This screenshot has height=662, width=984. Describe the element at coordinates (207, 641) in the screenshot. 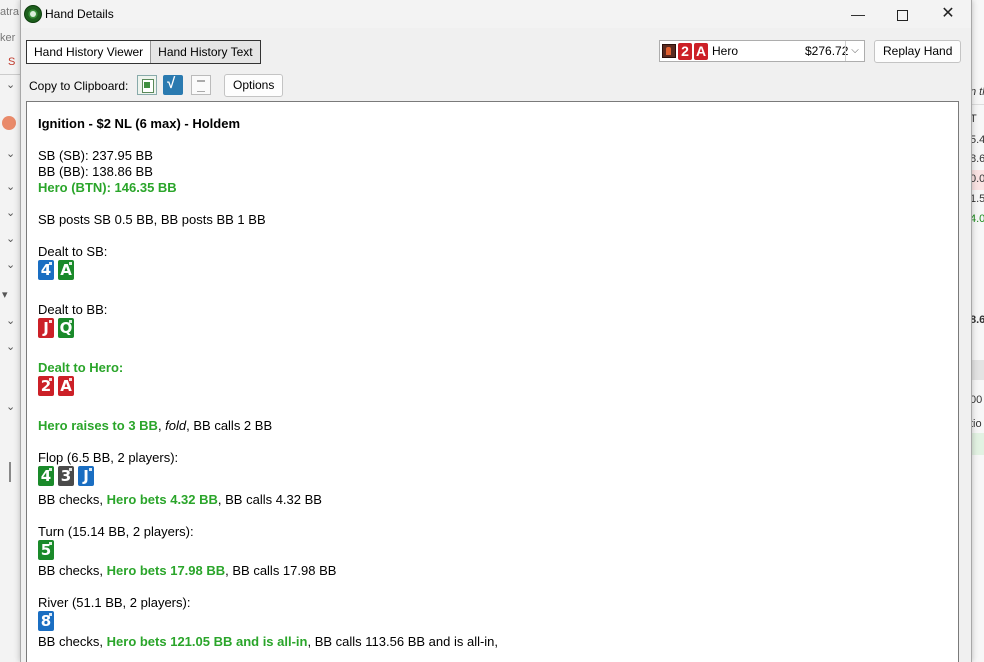

I see `hero-action: Hero bets 121.05 BB and is all-in` at that location.